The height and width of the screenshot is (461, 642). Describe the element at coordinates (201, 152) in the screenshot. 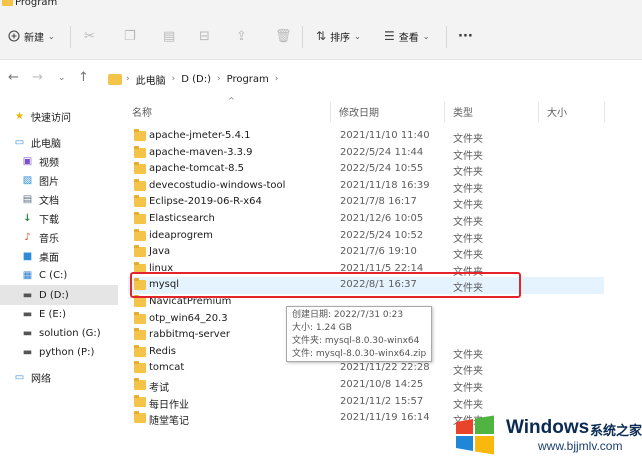

I see `file-name: apache-maven-3.3.9` at that location.